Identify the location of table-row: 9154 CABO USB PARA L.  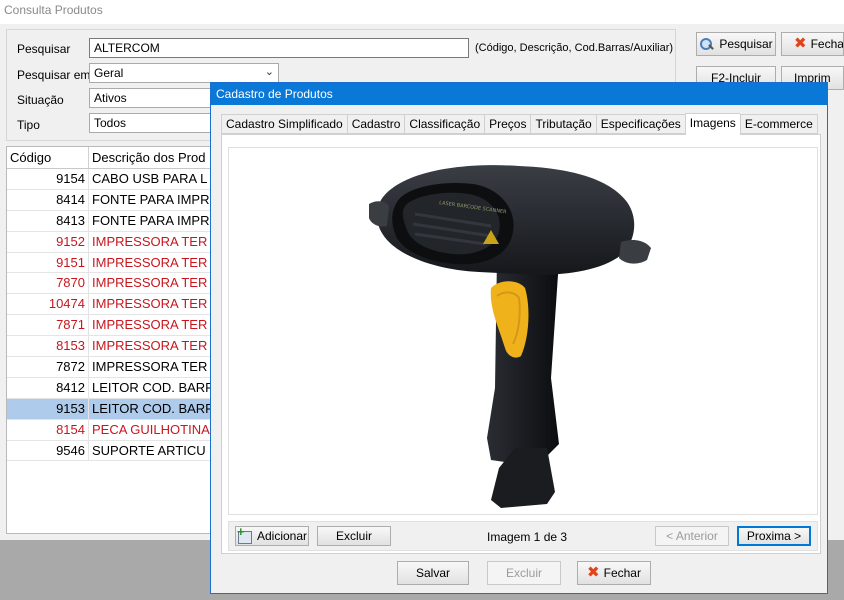
(111, 179).